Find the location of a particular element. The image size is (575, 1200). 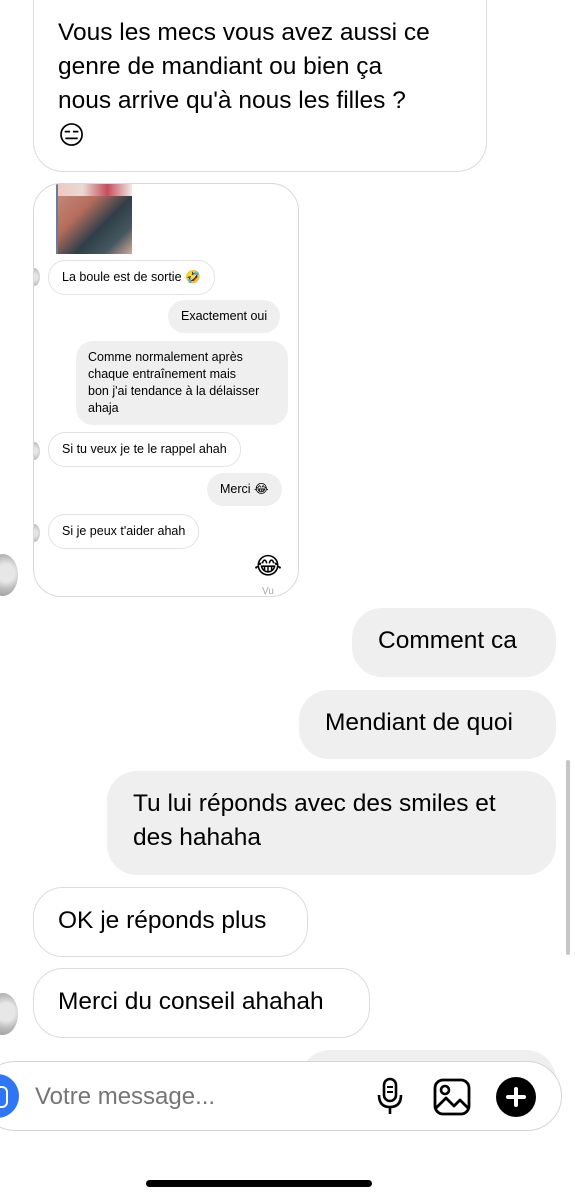

message-composer is located at coordinates (281, 1096).